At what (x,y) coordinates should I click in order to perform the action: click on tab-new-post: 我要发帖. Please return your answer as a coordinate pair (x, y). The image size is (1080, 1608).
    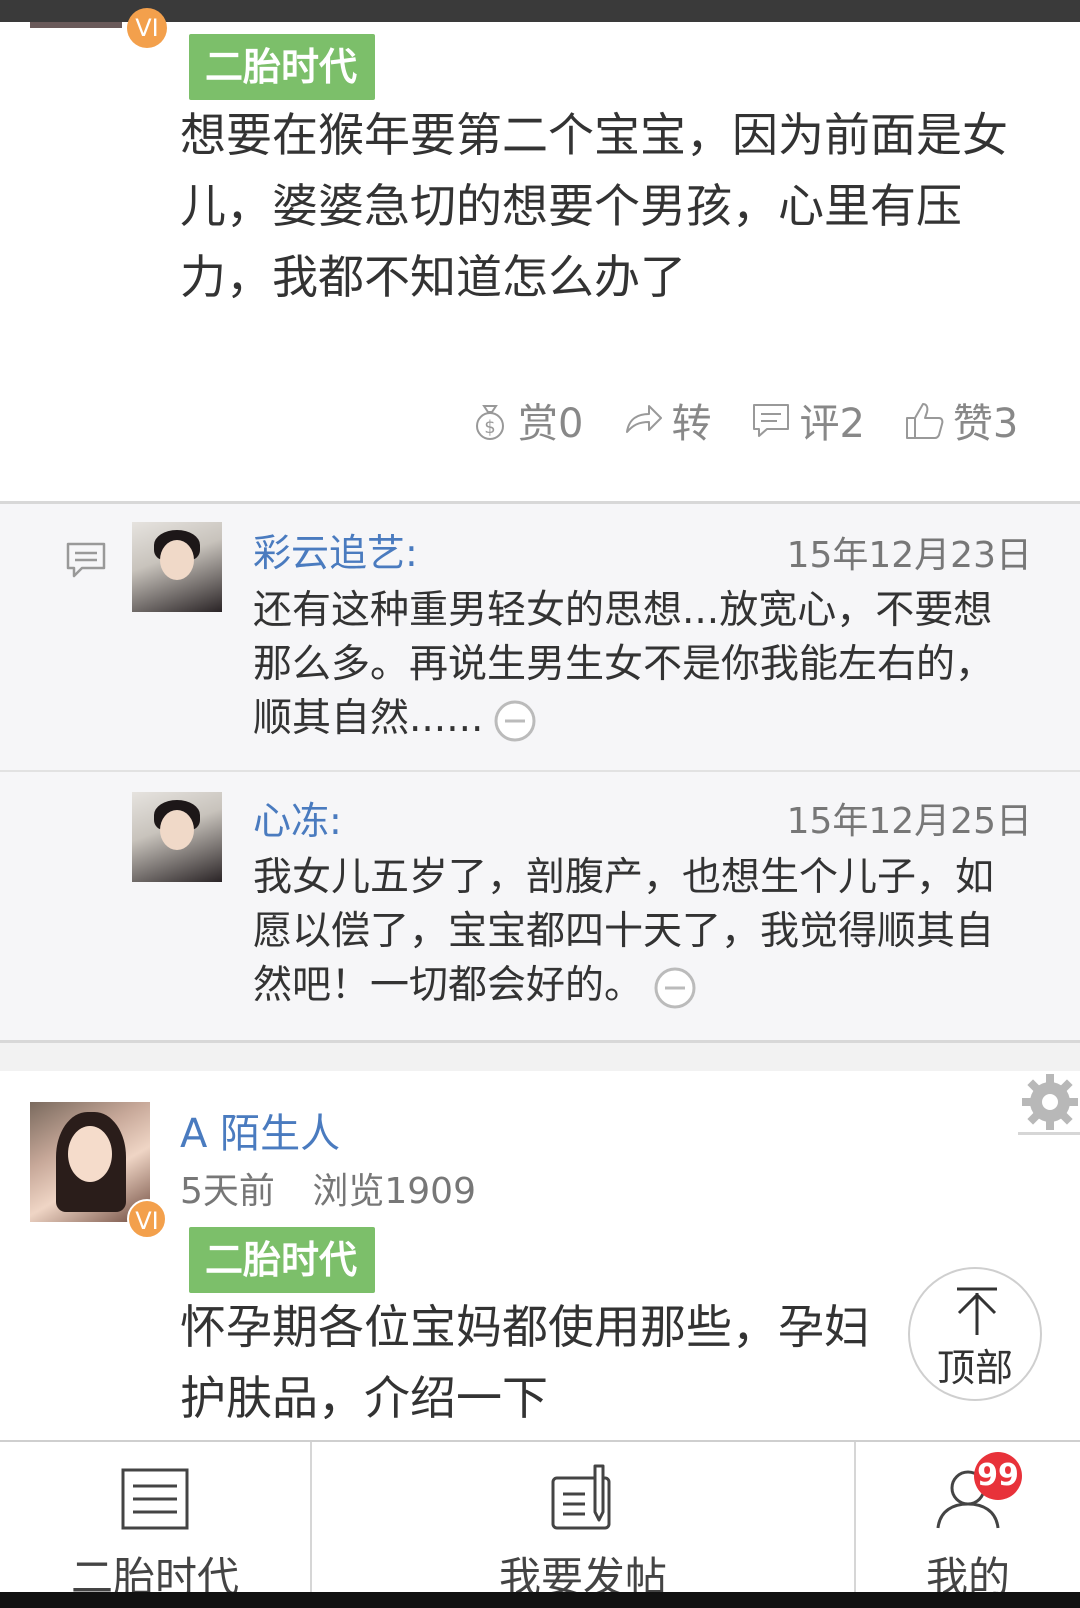
    Looking at the image, I should click on (584, 1522).